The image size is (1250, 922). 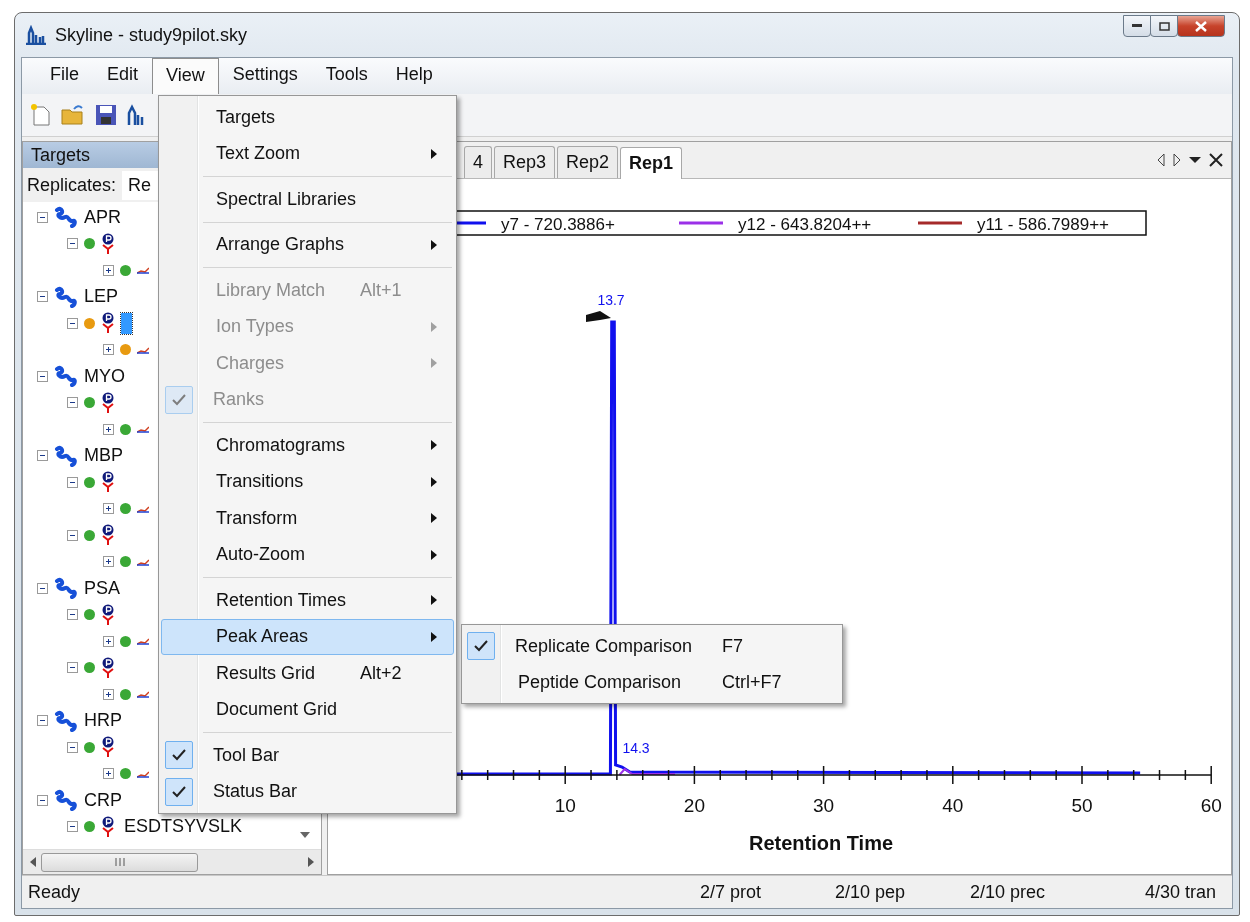 What do you see at coordinates (1082, 805) in the screenshot?
I see `axis-tick-label: 50` at bounding box center [1082, 805].